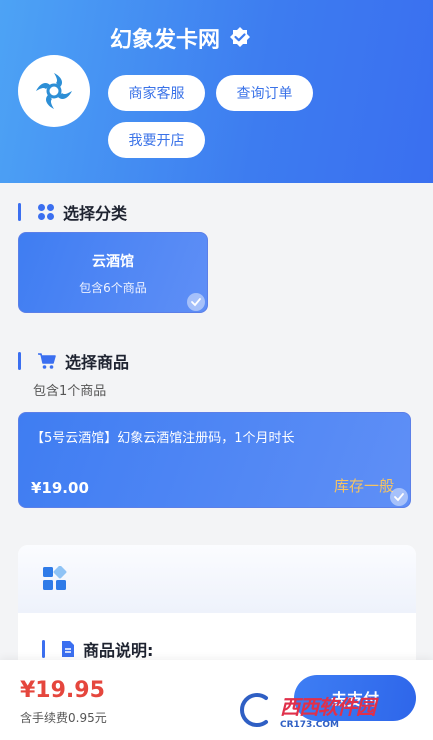  I want to click on goods-count: 包含1个商品, so click(70, 391).